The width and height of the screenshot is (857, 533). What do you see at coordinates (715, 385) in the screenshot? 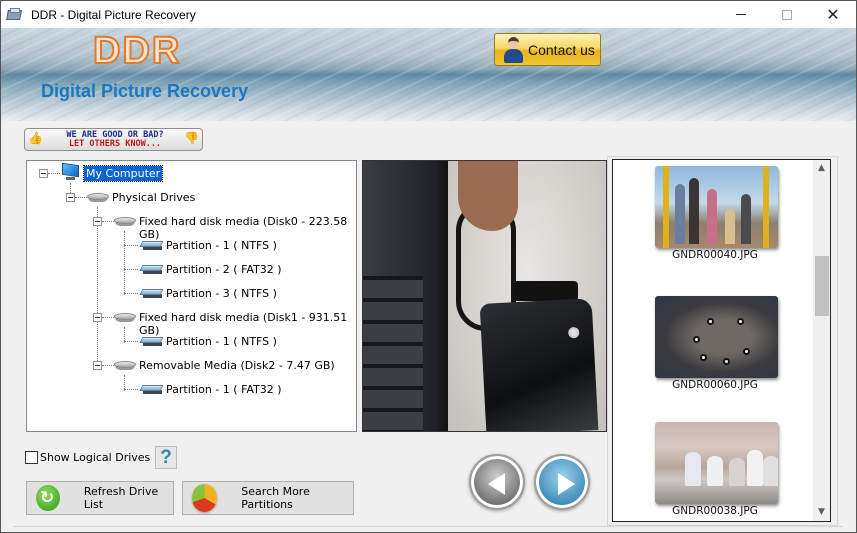
I see `thumbnail-caption: GNDR00060.JPG` at bounding box center [715, 385].